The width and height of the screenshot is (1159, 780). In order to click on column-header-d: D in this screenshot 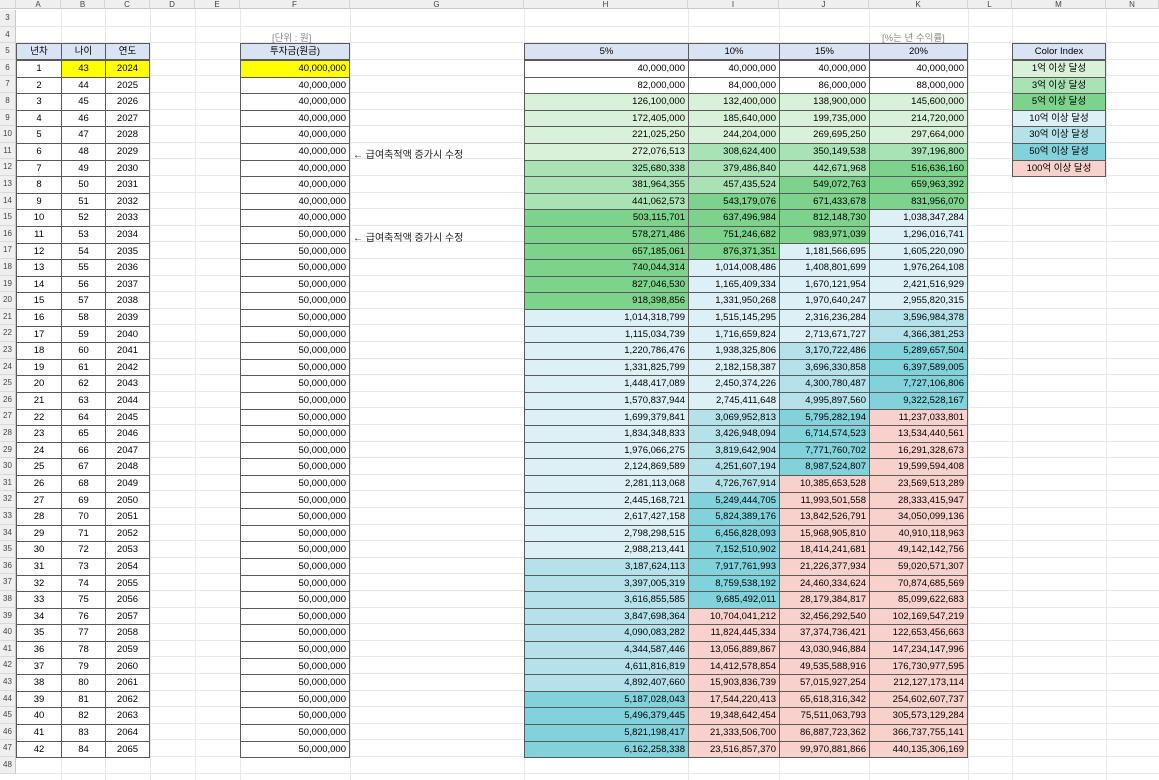, I will do `click(172, 4)`.